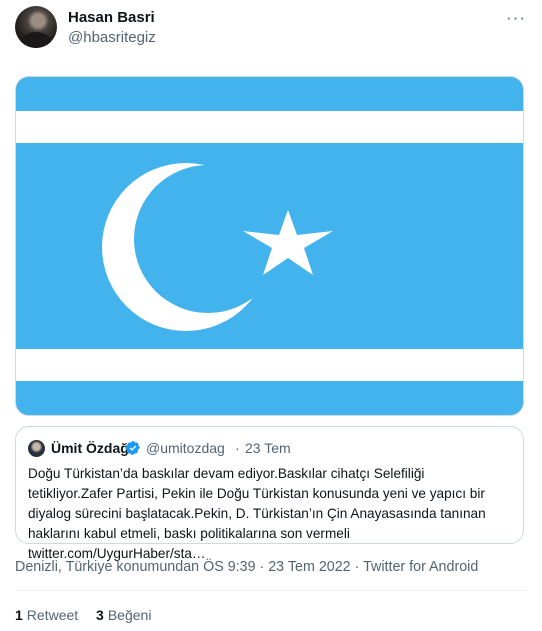  I want to click on retweets-label: Retweet, so click(52, 615).